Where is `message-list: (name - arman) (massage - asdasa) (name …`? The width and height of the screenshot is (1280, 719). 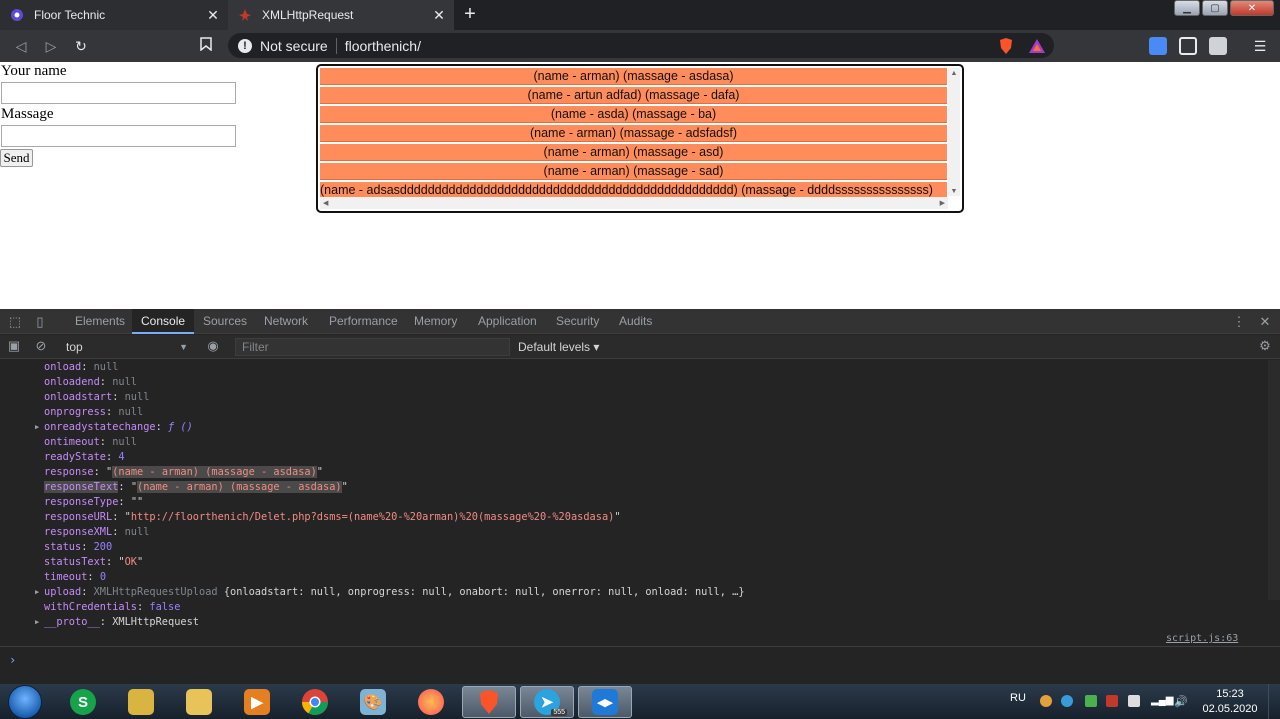
message-list: (name - arman) (massage - asdasa) (name … is located at coordinates (633, 134).